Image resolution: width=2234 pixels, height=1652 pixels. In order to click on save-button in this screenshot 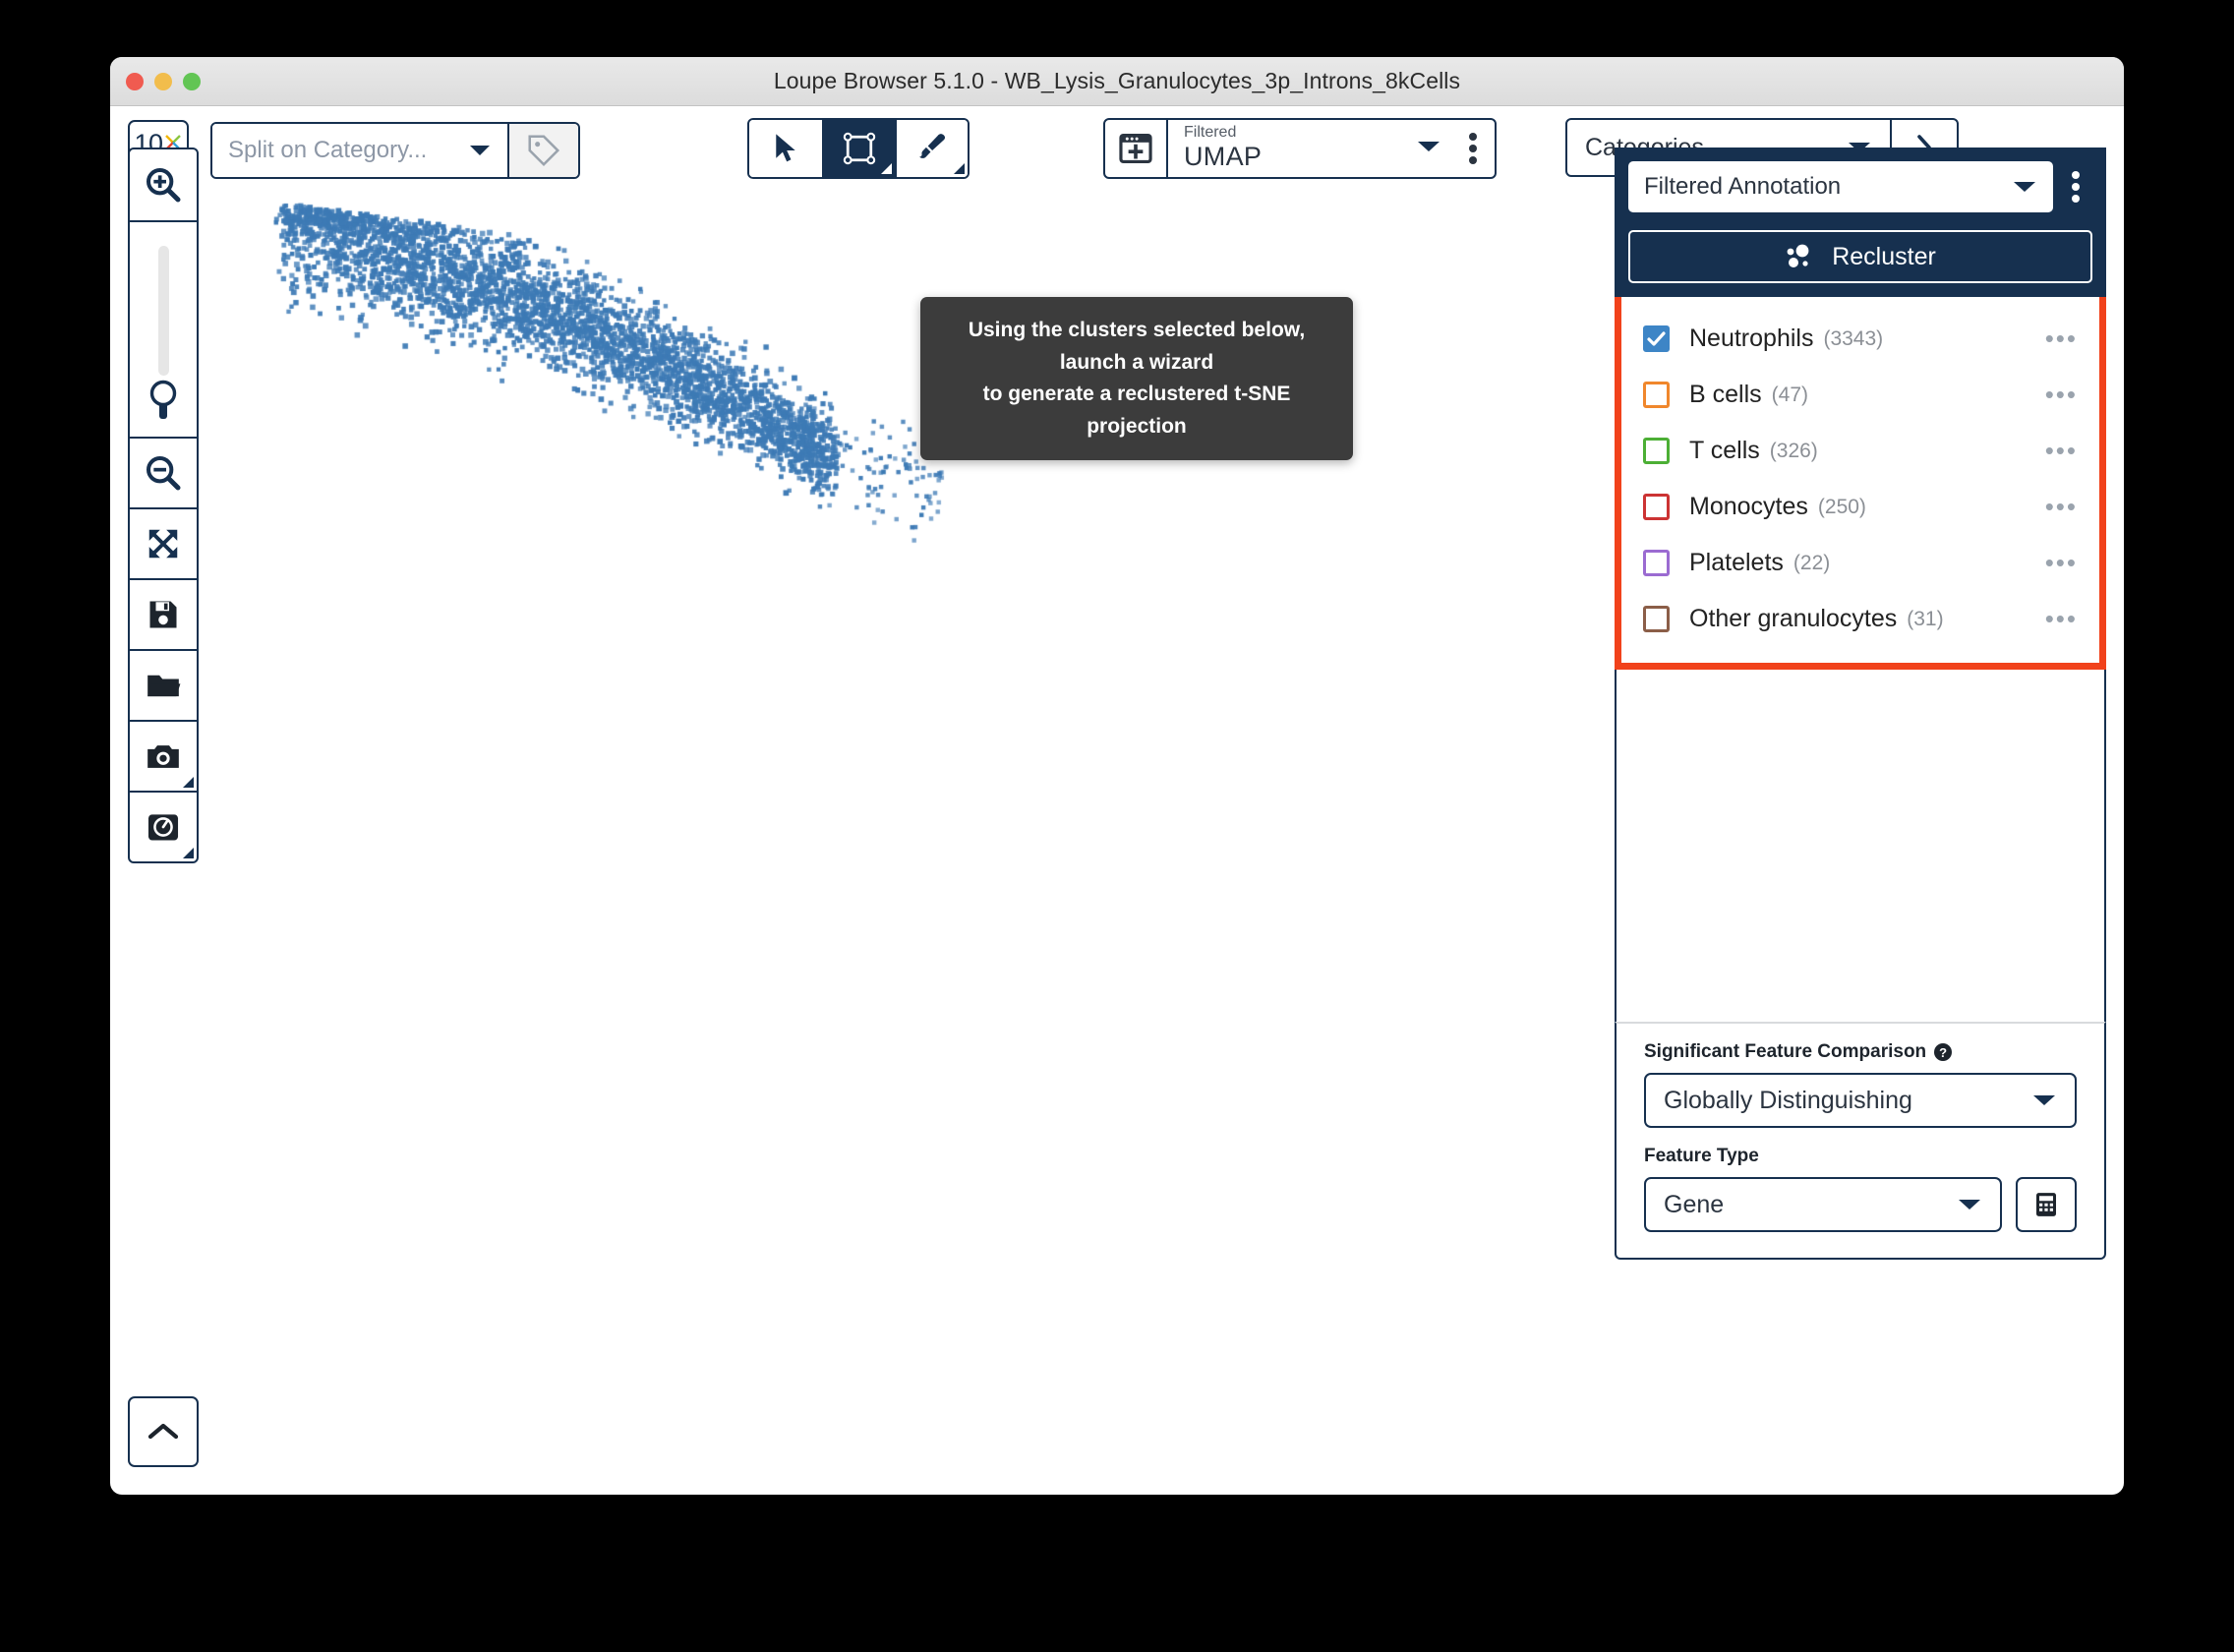, I will do `click(164, 613)`.